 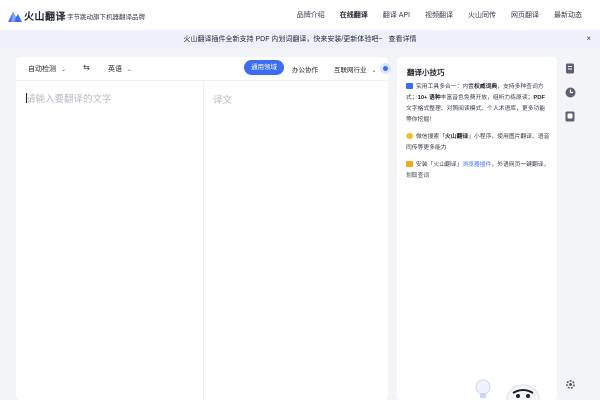 I want to click on source-language-select: 自动检测 ⌄, so click(x=47, y=69).